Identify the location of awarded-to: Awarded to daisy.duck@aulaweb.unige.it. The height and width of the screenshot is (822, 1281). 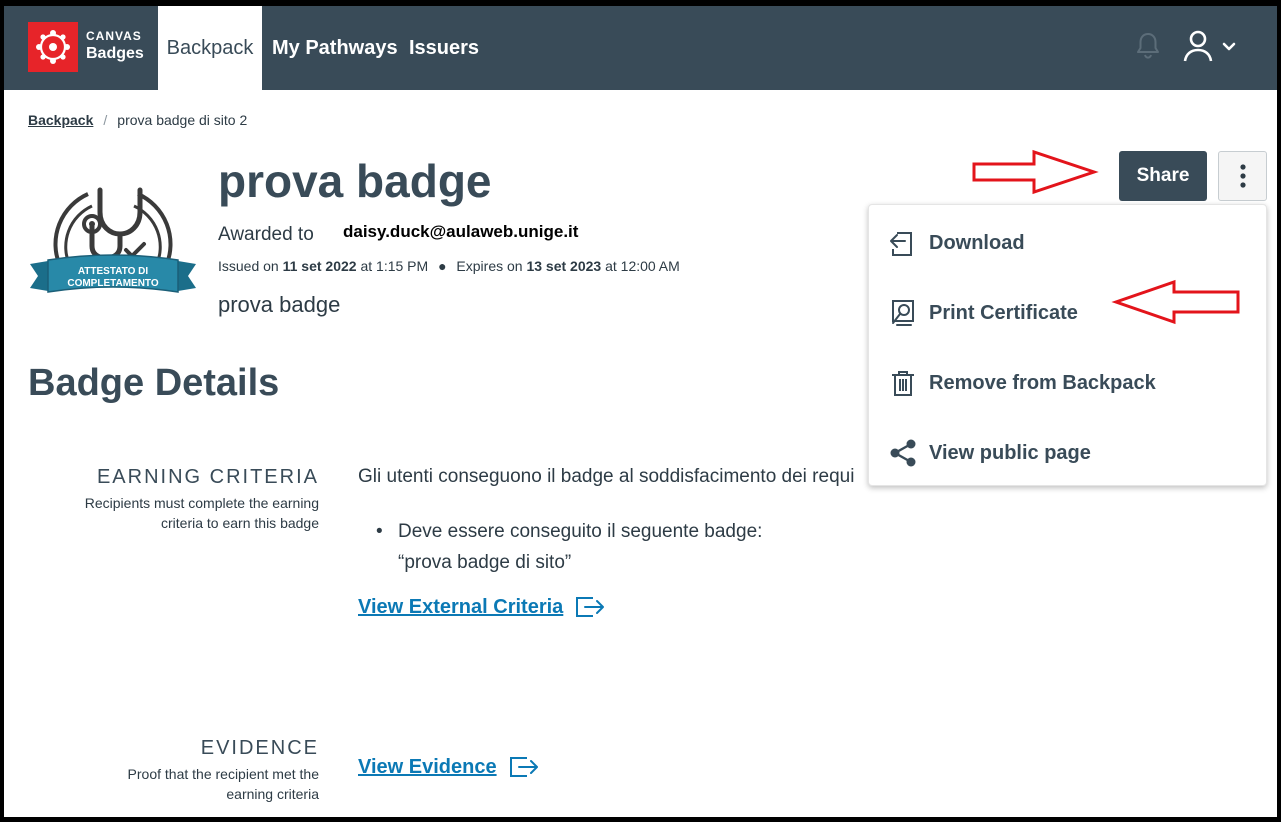
(398, 234).